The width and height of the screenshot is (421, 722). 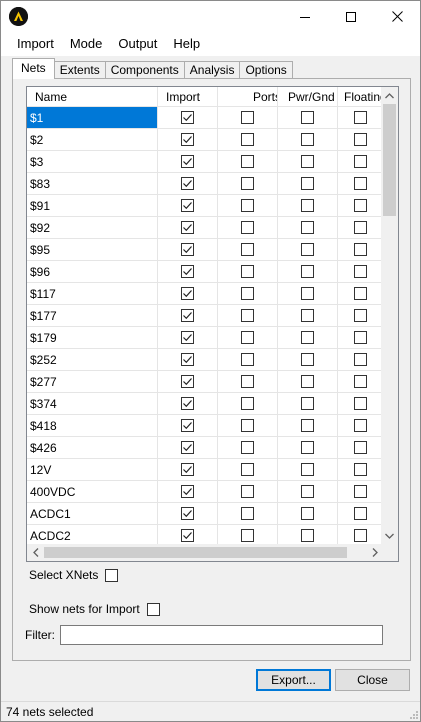 What do you see at coordinates (221, 635) in the screenshot?
I see `filter-input` at bounding box center [221, 635].